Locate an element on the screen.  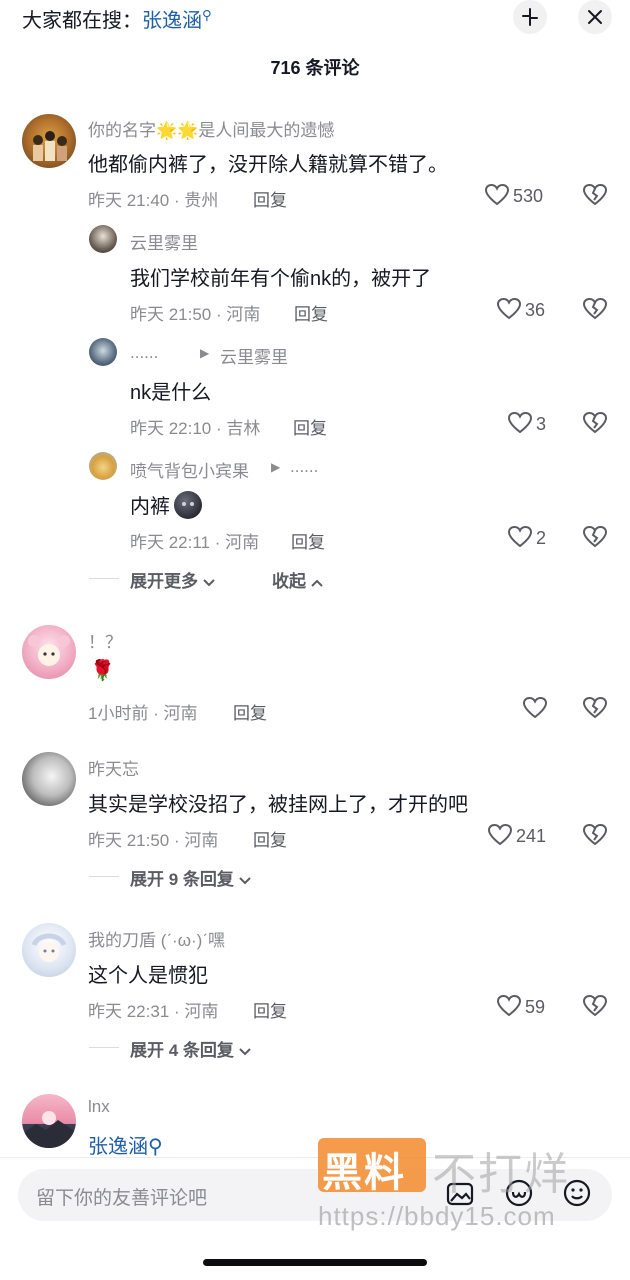
comment-username: 我的刀盾 (ˊ·ω·)ˊ嘿 is located at coordinates (156, 938).